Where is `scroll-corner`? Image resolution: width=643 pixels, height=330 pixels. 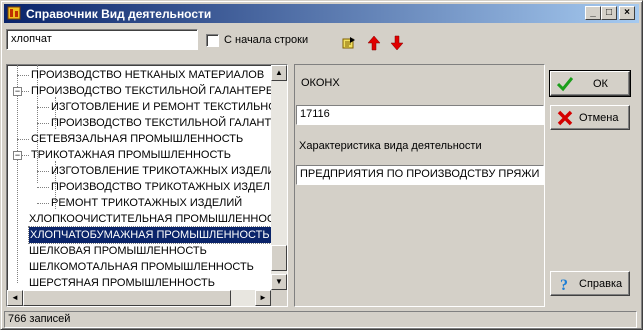 scroll-corner is located at coordinates (279, 298).